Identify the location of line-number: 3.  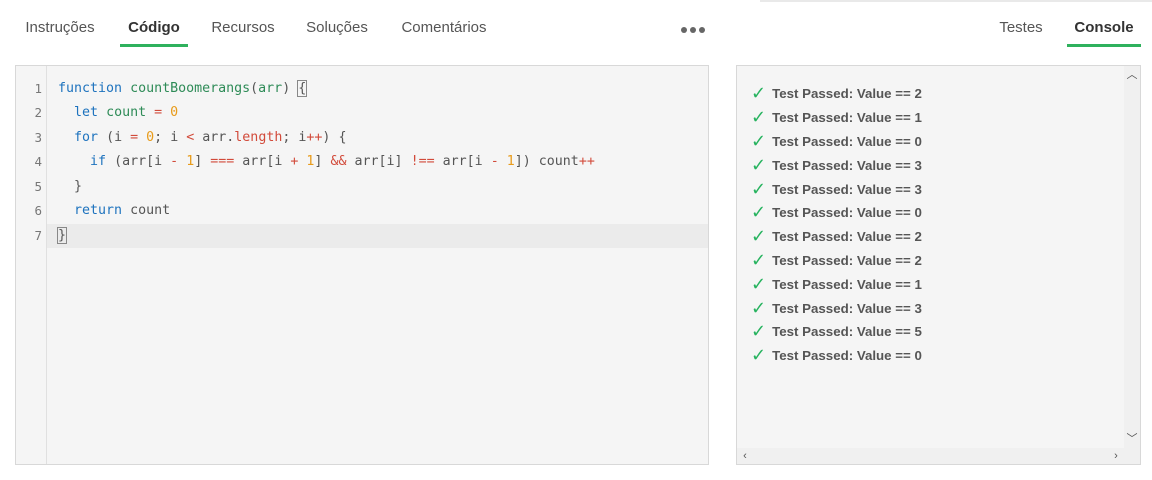
(38, 137).